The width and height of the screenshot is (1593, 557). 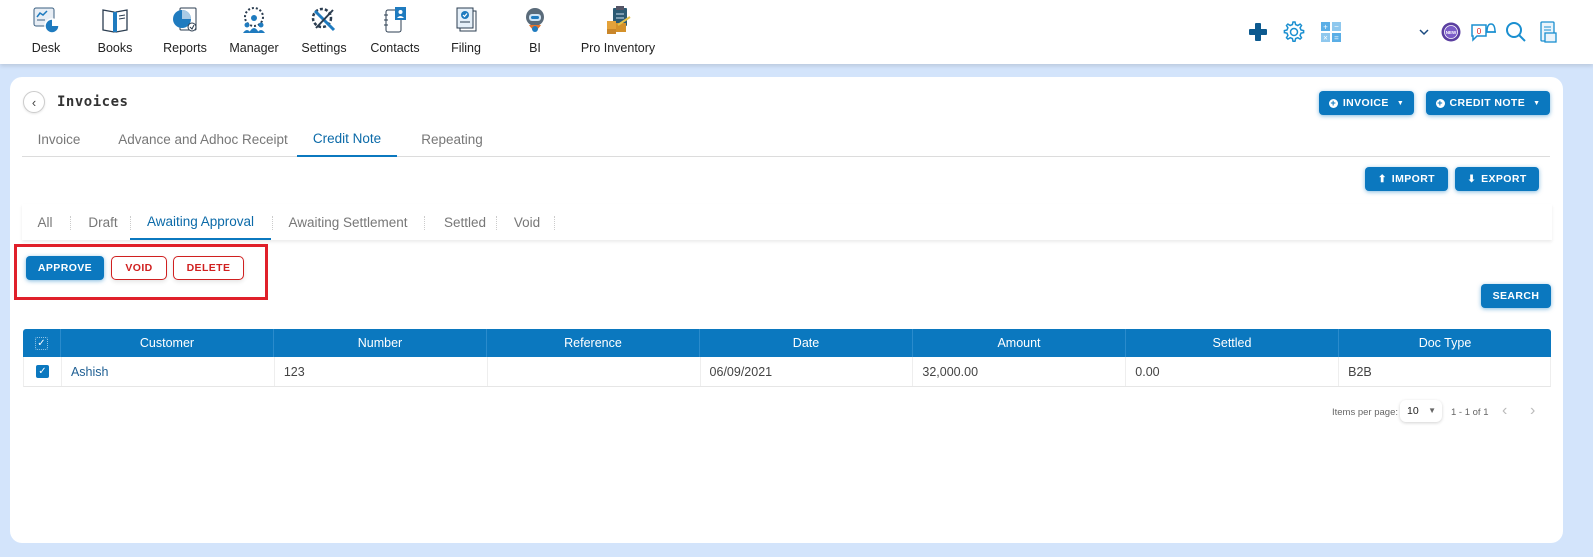 I want to click on import-button: ⬆ IMPORT, so click(x=1406, y=179).